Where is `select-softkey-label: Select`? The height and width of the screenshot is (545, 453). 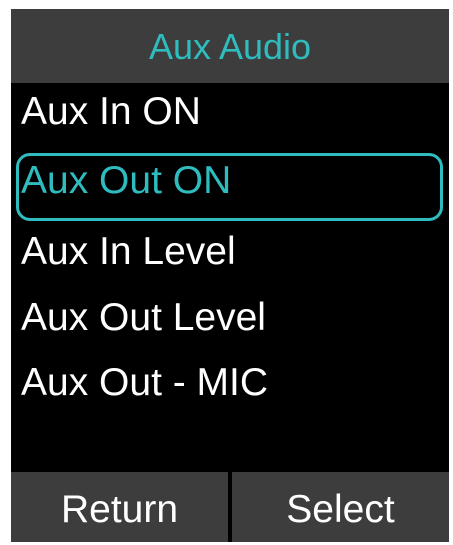
select-softkey-label: Select is located at coordinates (340, 509).